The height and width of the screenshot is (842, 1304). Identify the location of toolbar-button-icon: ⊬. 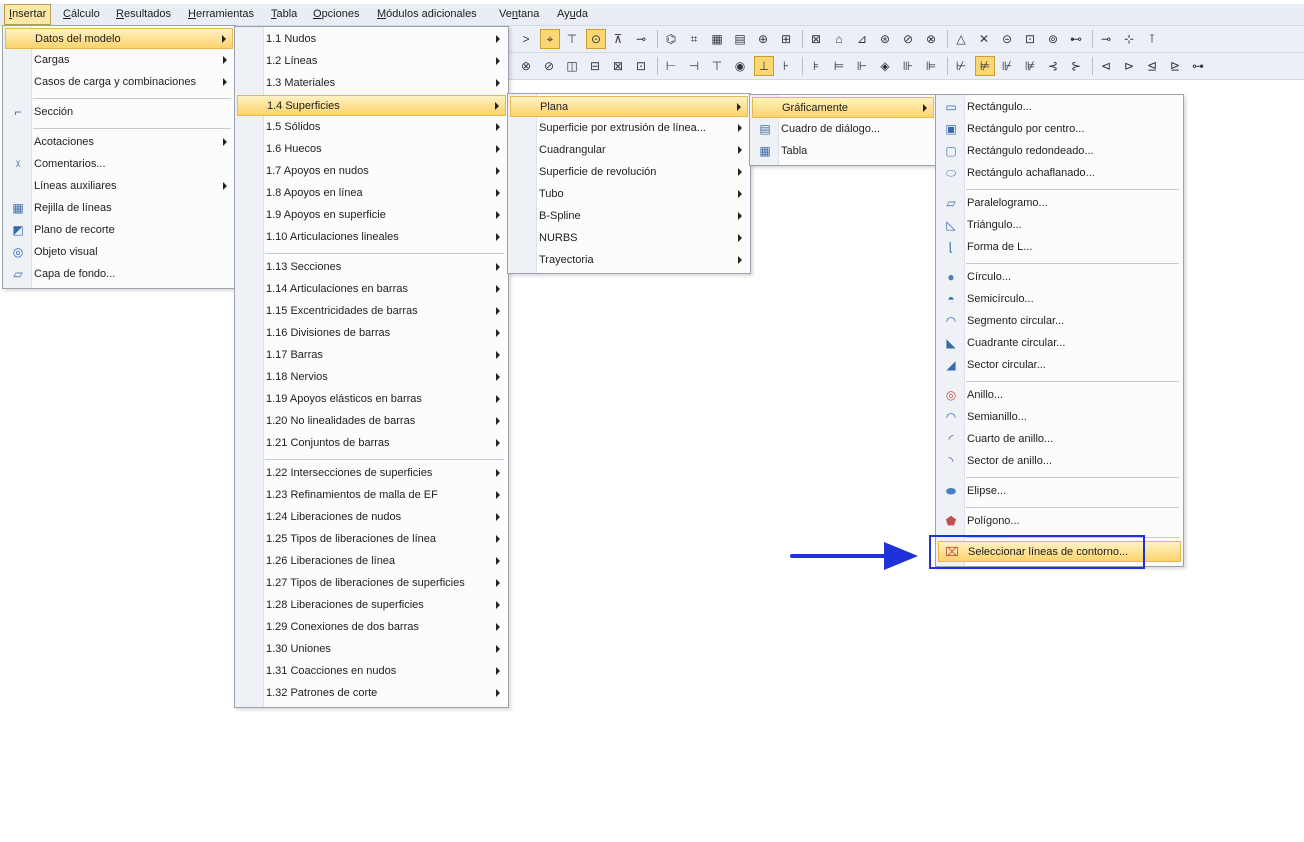
(961, 66).